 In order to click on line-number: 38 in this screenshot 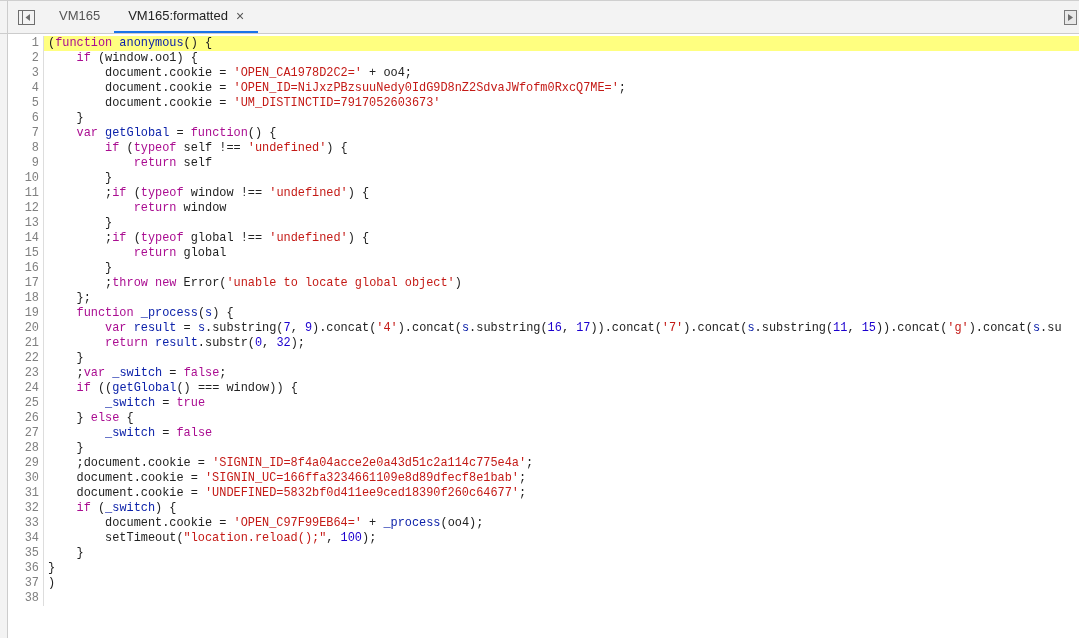, I will do `click(31, 598)`.